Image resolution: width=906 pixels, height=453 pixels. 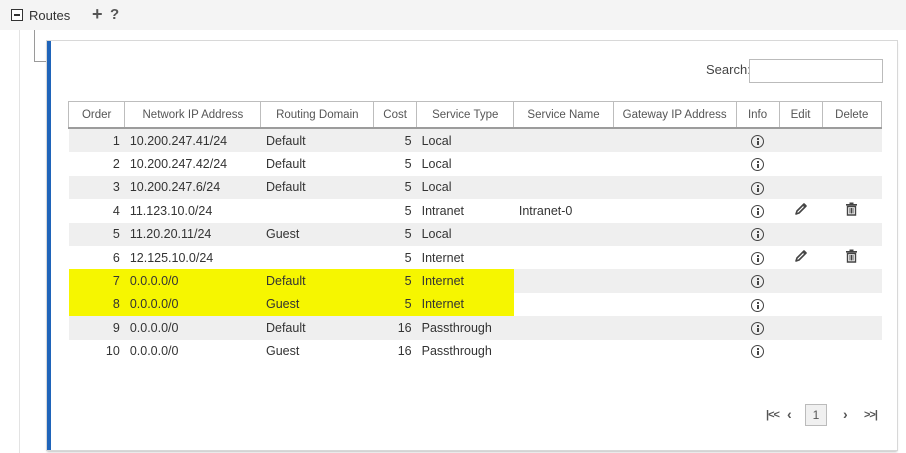 I want to click on column-header-network-ip: Network IP Address, so click(x=193, y=115).